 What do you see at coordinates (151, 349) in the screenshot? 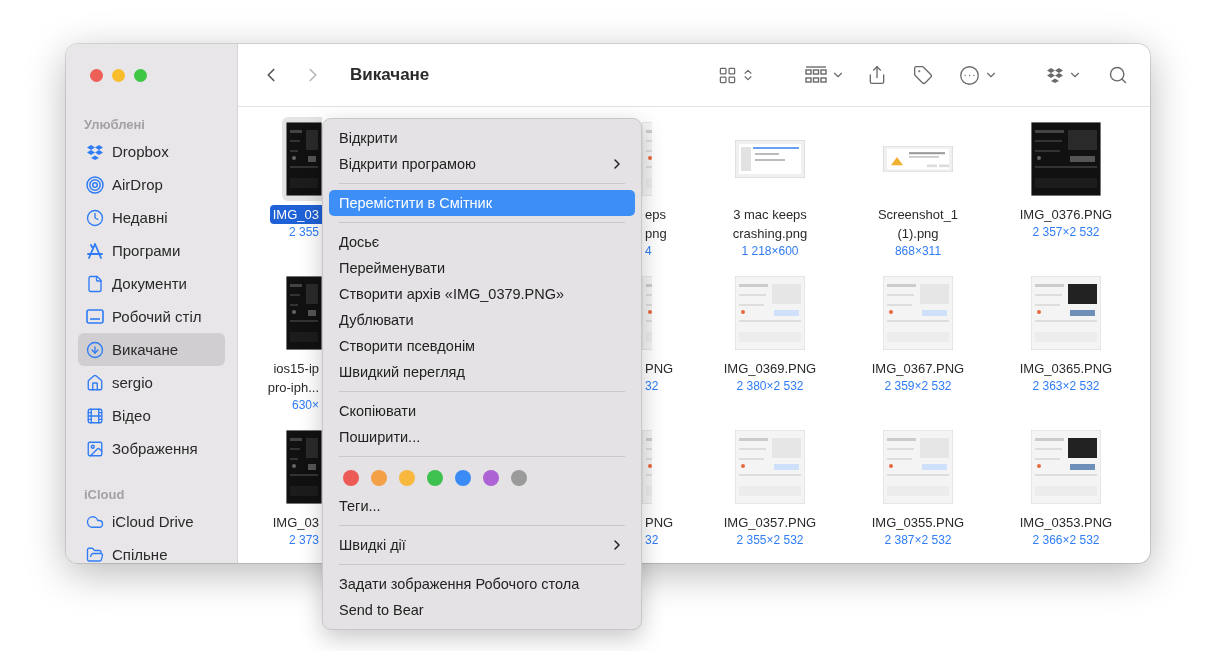
I see `sidebar-item: Викачане` at bounding box center [151, 349].